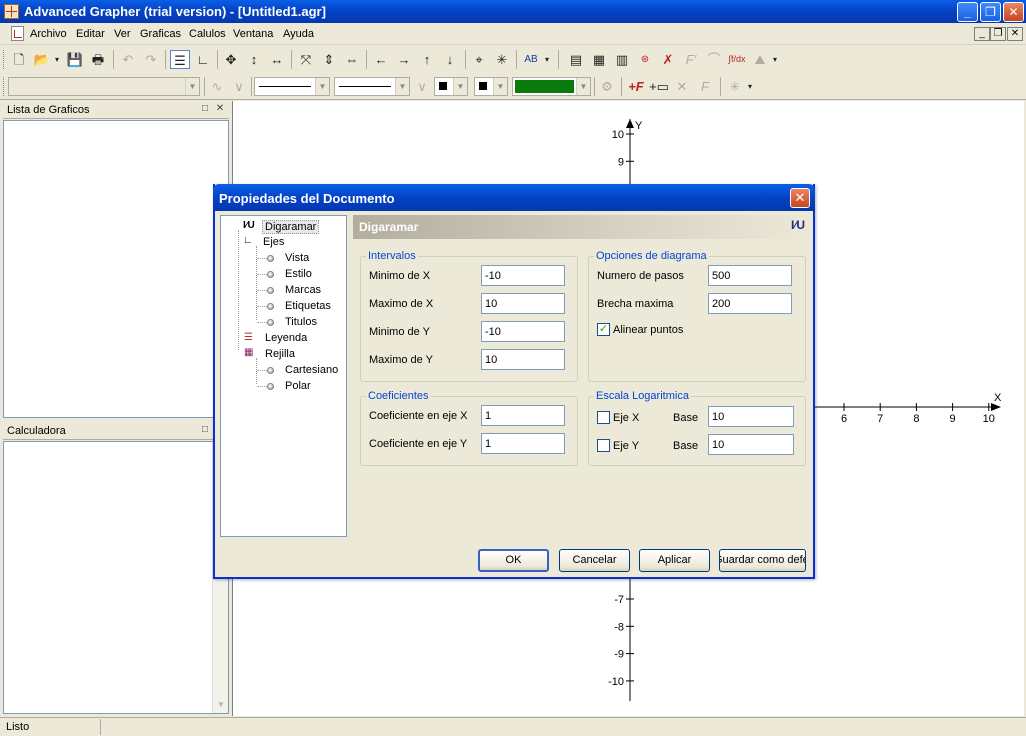 The width and height of the screenshot is (1026, 736). Describe the element at coordinates (502, 59) in the screenshot. I see `origin-icon: ✳` at that location.